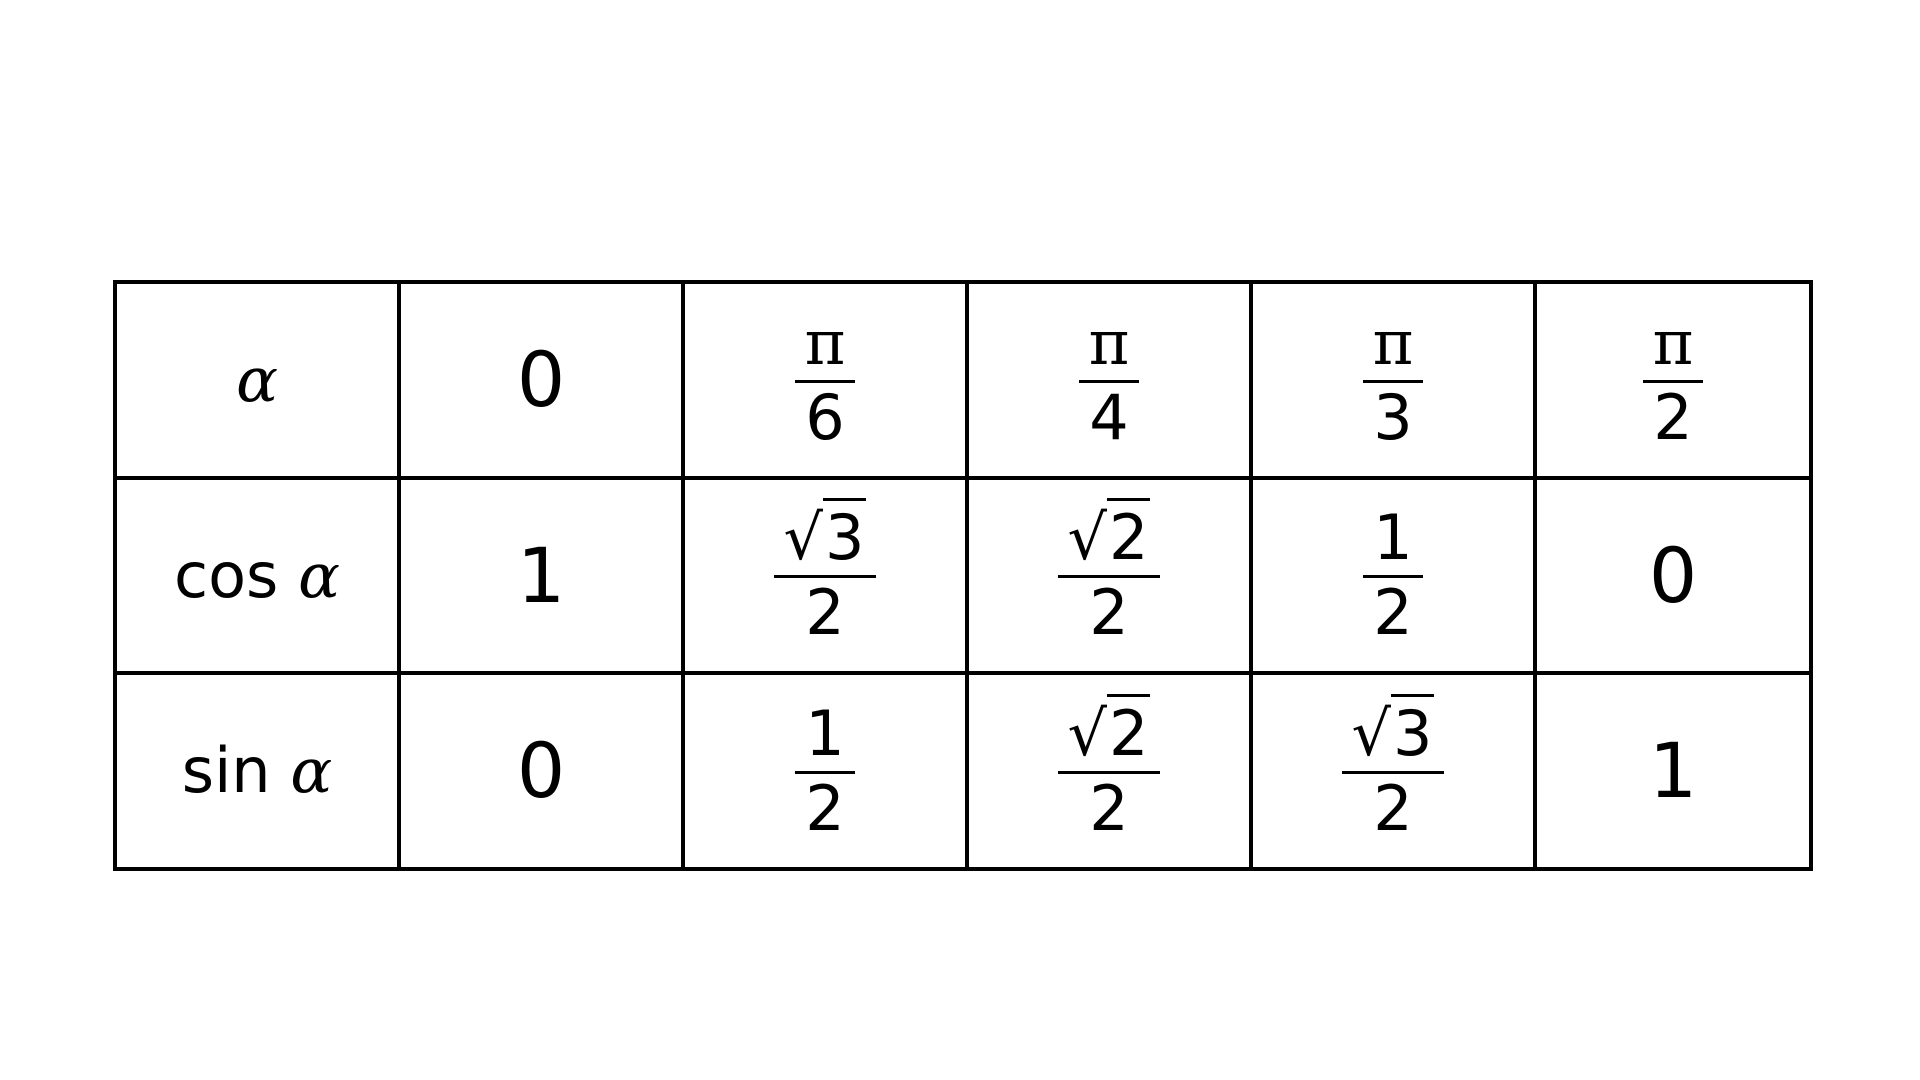 The width and height of the screenshot is (1920, 1080). What do you see at coordinates (1109, 417) in the screenshot?
I see `denominator: 4` at bounding box center [1109, 417].